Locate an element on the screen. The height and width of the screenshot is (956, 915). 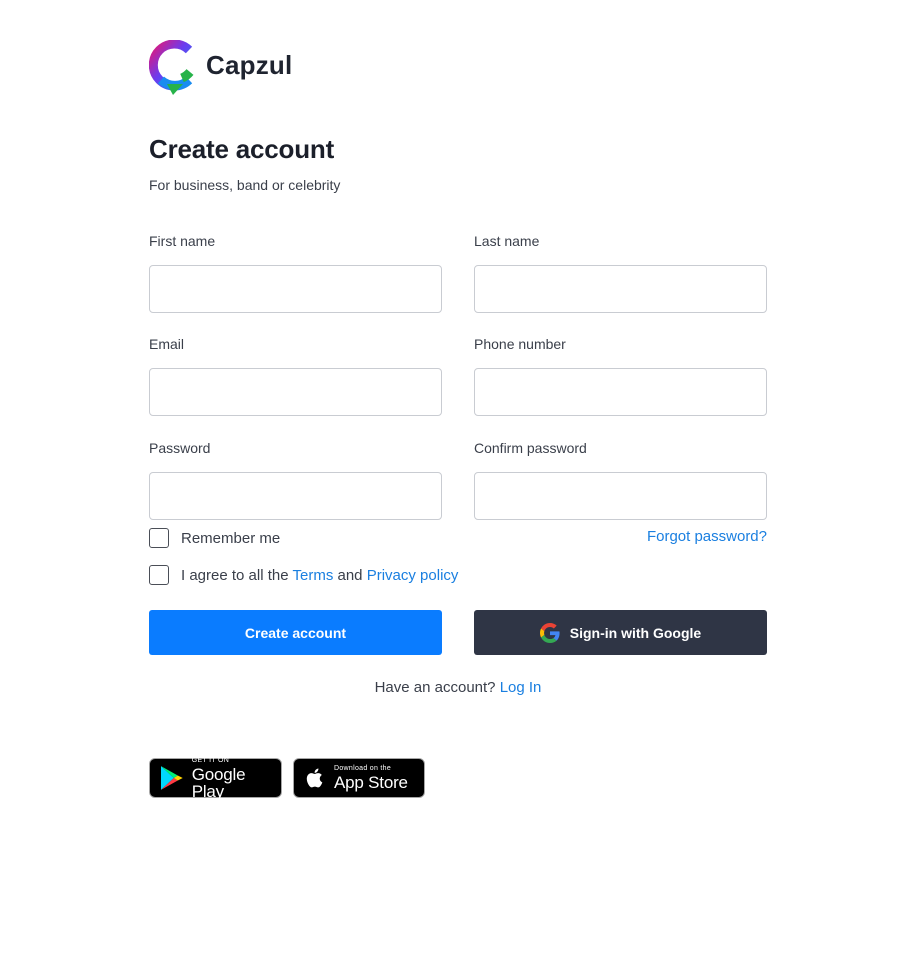
app-store-big: App Store is located at coordinates (371, 782).